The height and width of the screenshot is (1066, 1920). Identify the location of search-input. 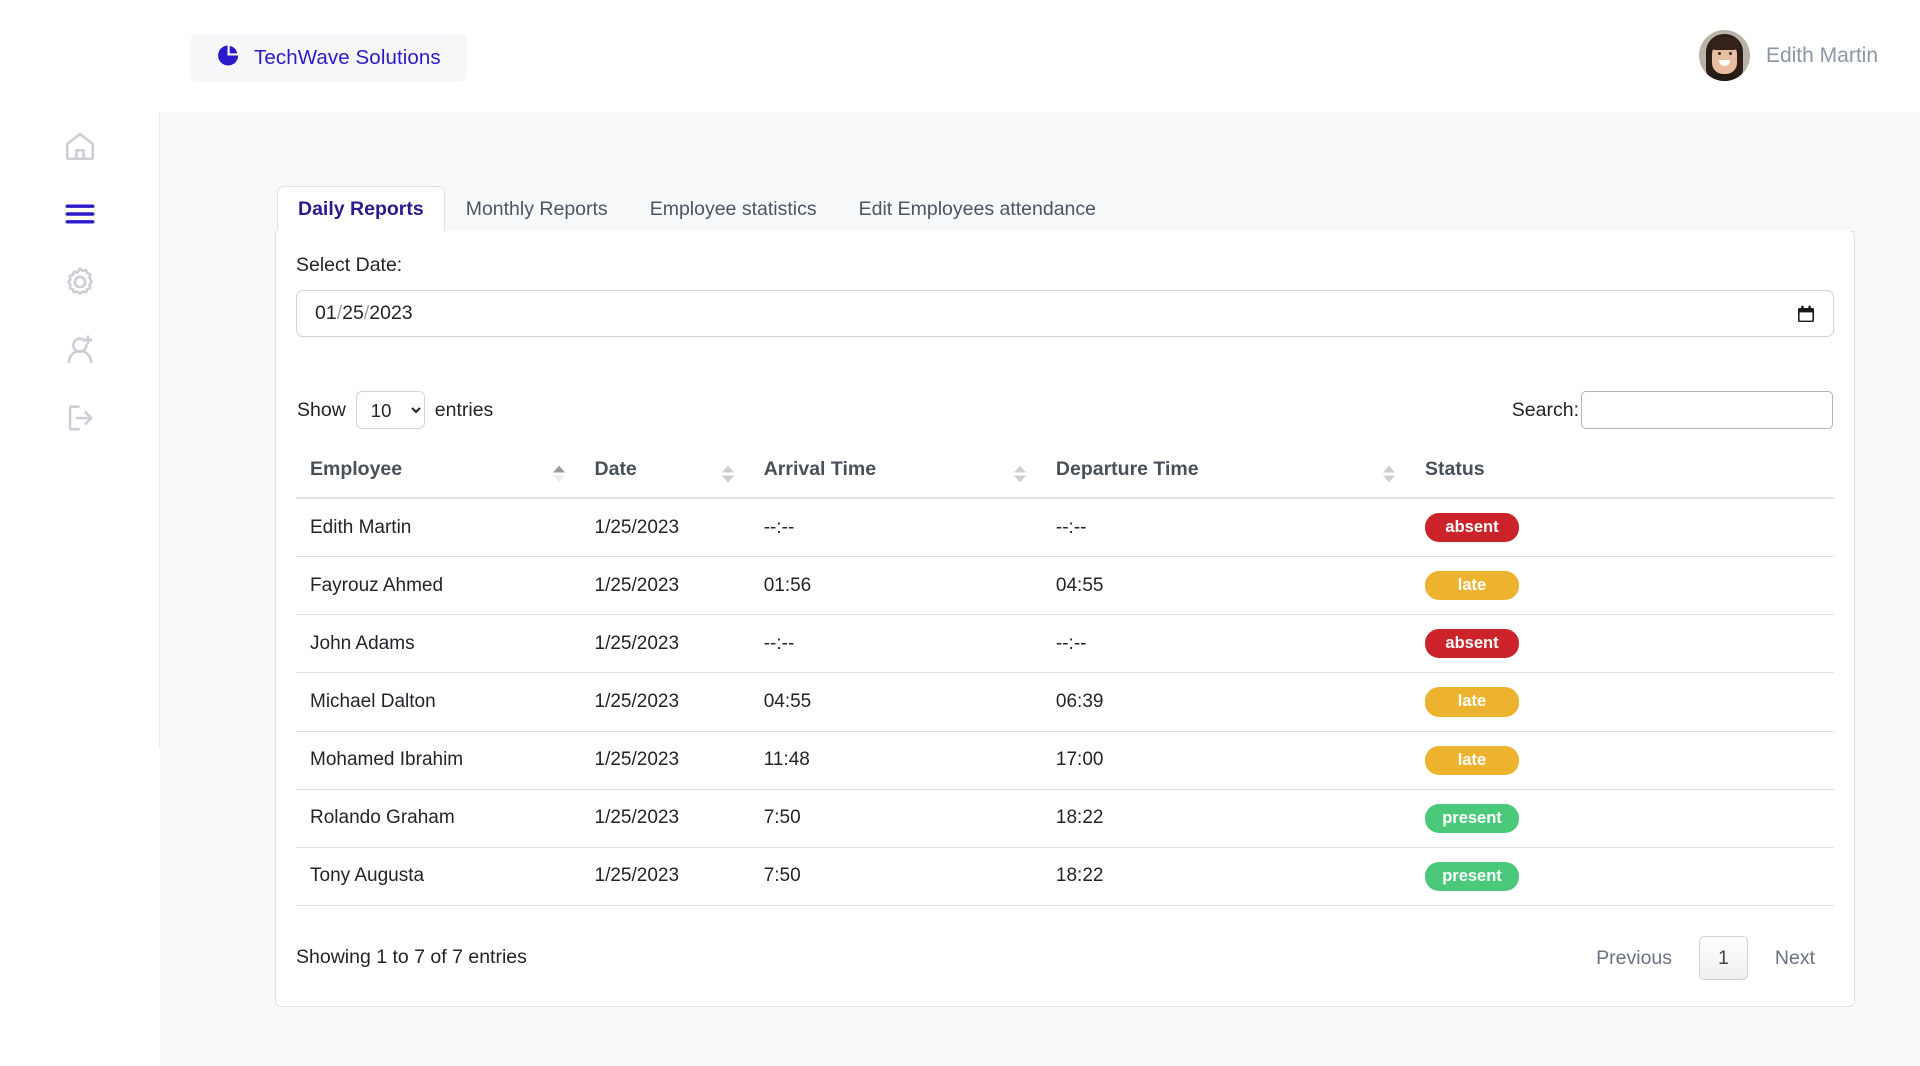
(1707, 410).